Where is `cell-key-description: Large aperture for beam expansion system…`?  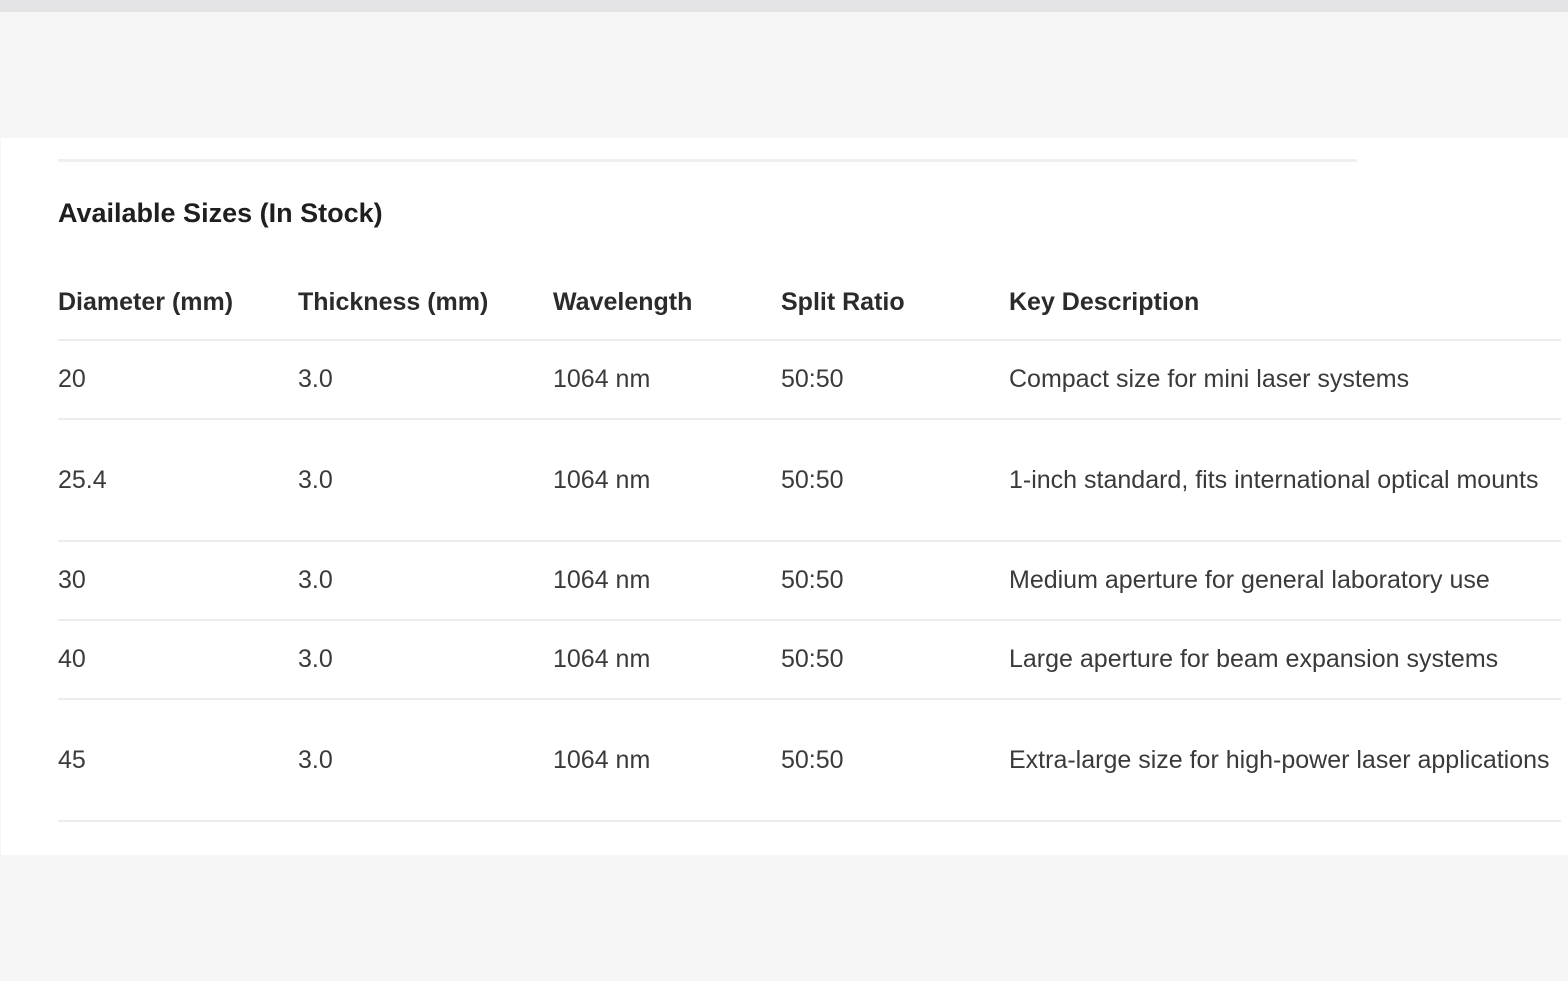 cell-key-description: Large aperture for beam expansion system… is located at coordinates (1285, 660).